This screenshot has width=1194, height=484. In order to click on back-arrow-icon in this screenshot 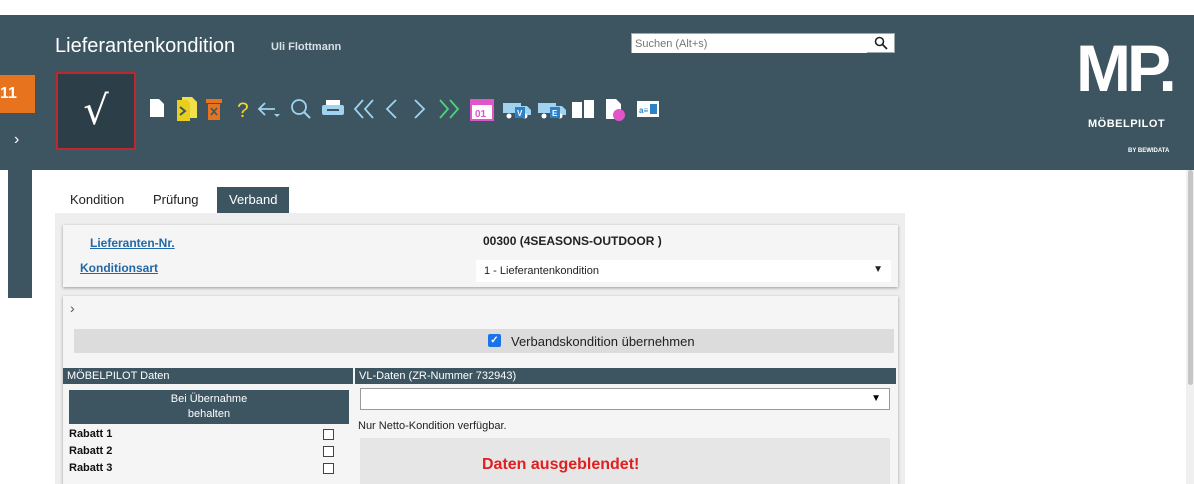, I will do `click(269, 112)`.